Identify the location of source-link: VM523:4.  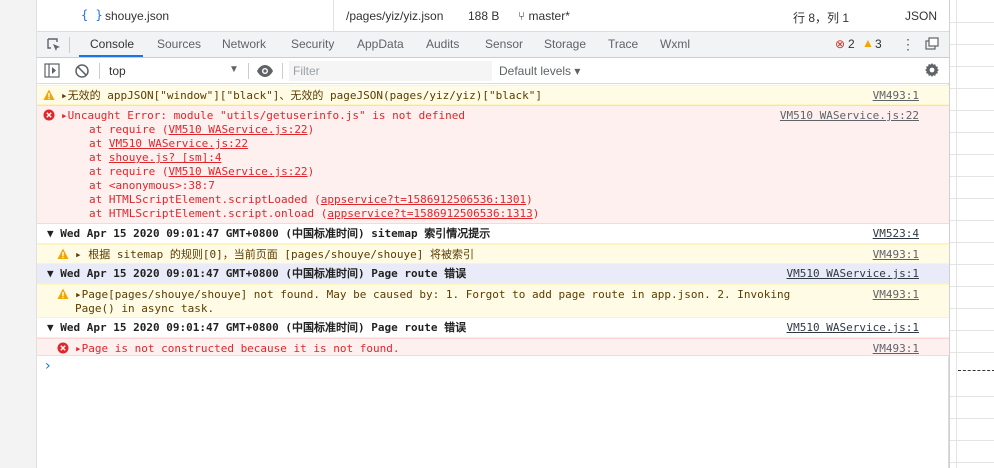
(896, 234).